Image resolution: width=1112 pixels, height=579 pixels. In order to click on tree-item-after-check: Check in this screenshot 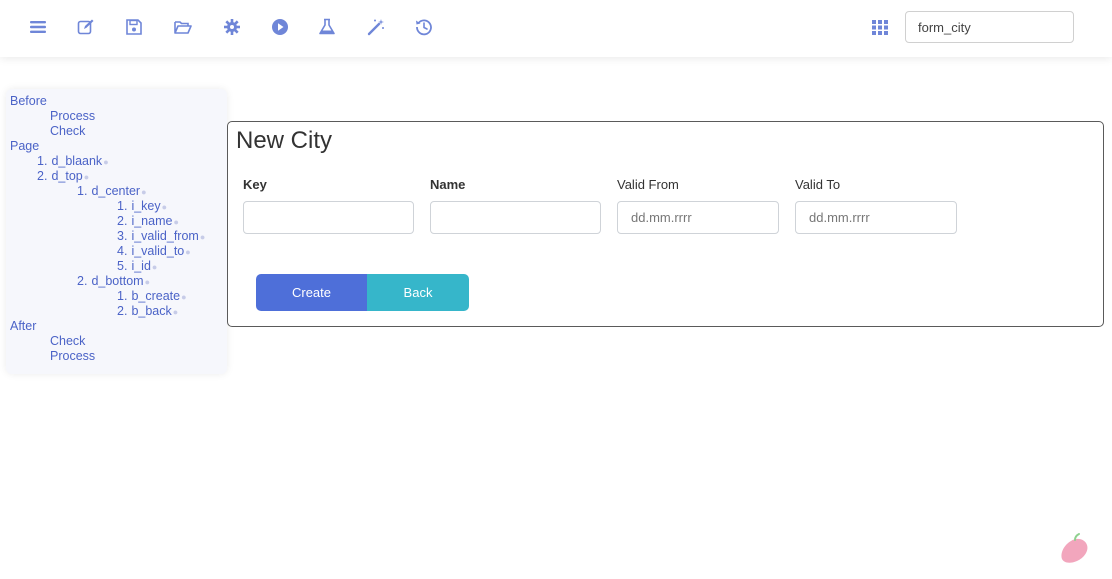, I will do `click(67, 341)`.